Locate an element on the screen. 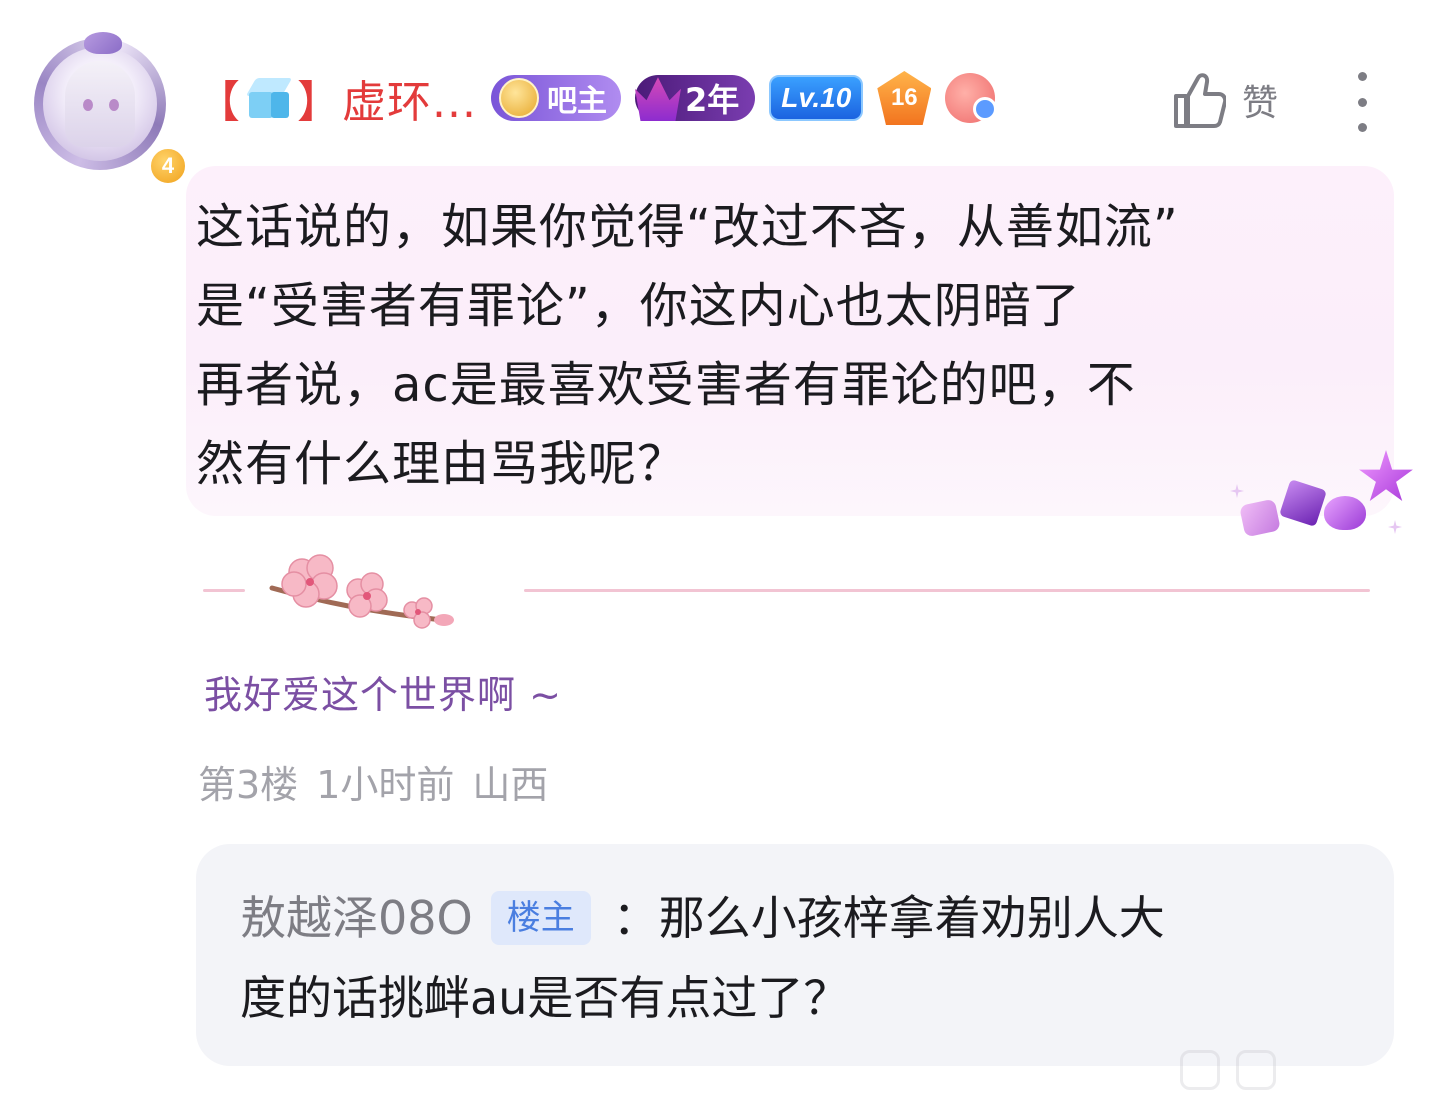 This screenshot has width=1436, height=1112. author-row: 【 】虚环... 吧主 2年 Lv.10 16 is located at coordinates (597, 98).